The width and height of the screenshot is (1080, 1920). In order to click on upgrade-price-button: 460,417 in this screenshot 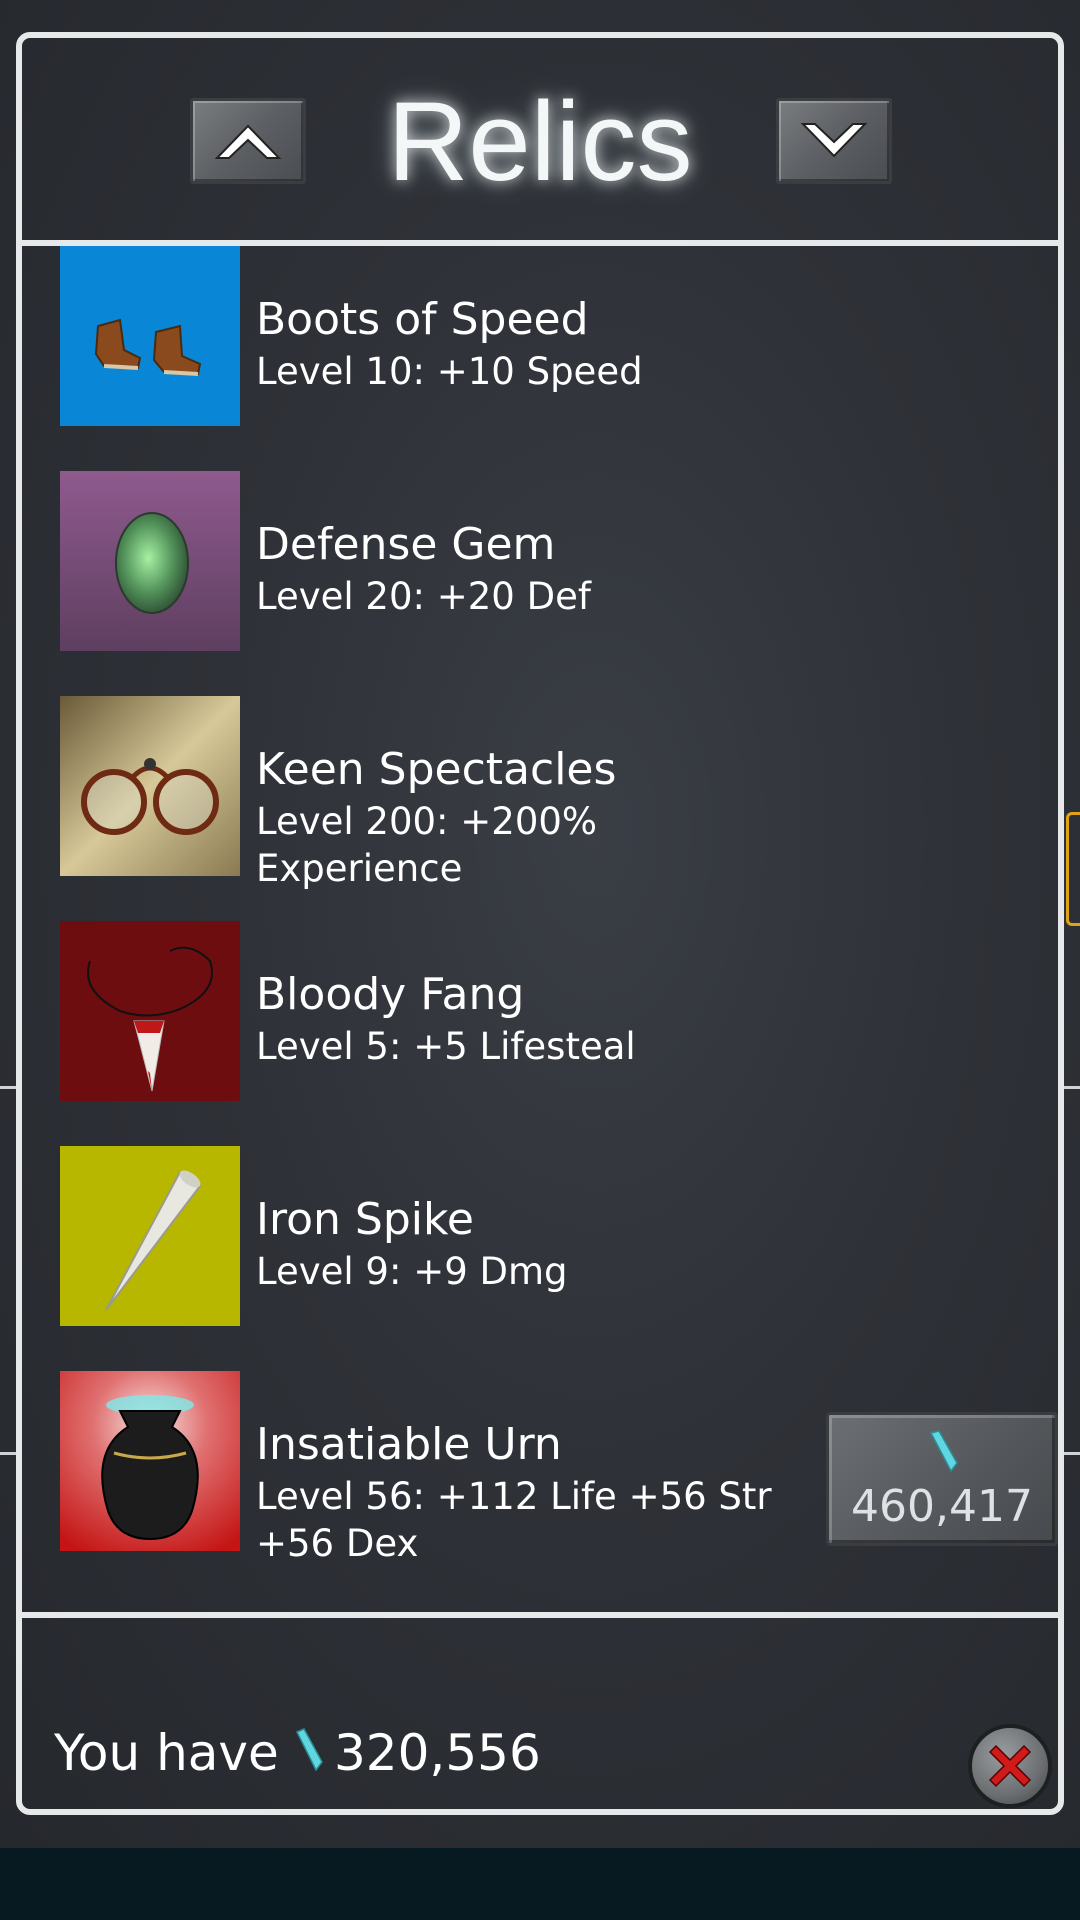, I will do `click(942, 1479)`.